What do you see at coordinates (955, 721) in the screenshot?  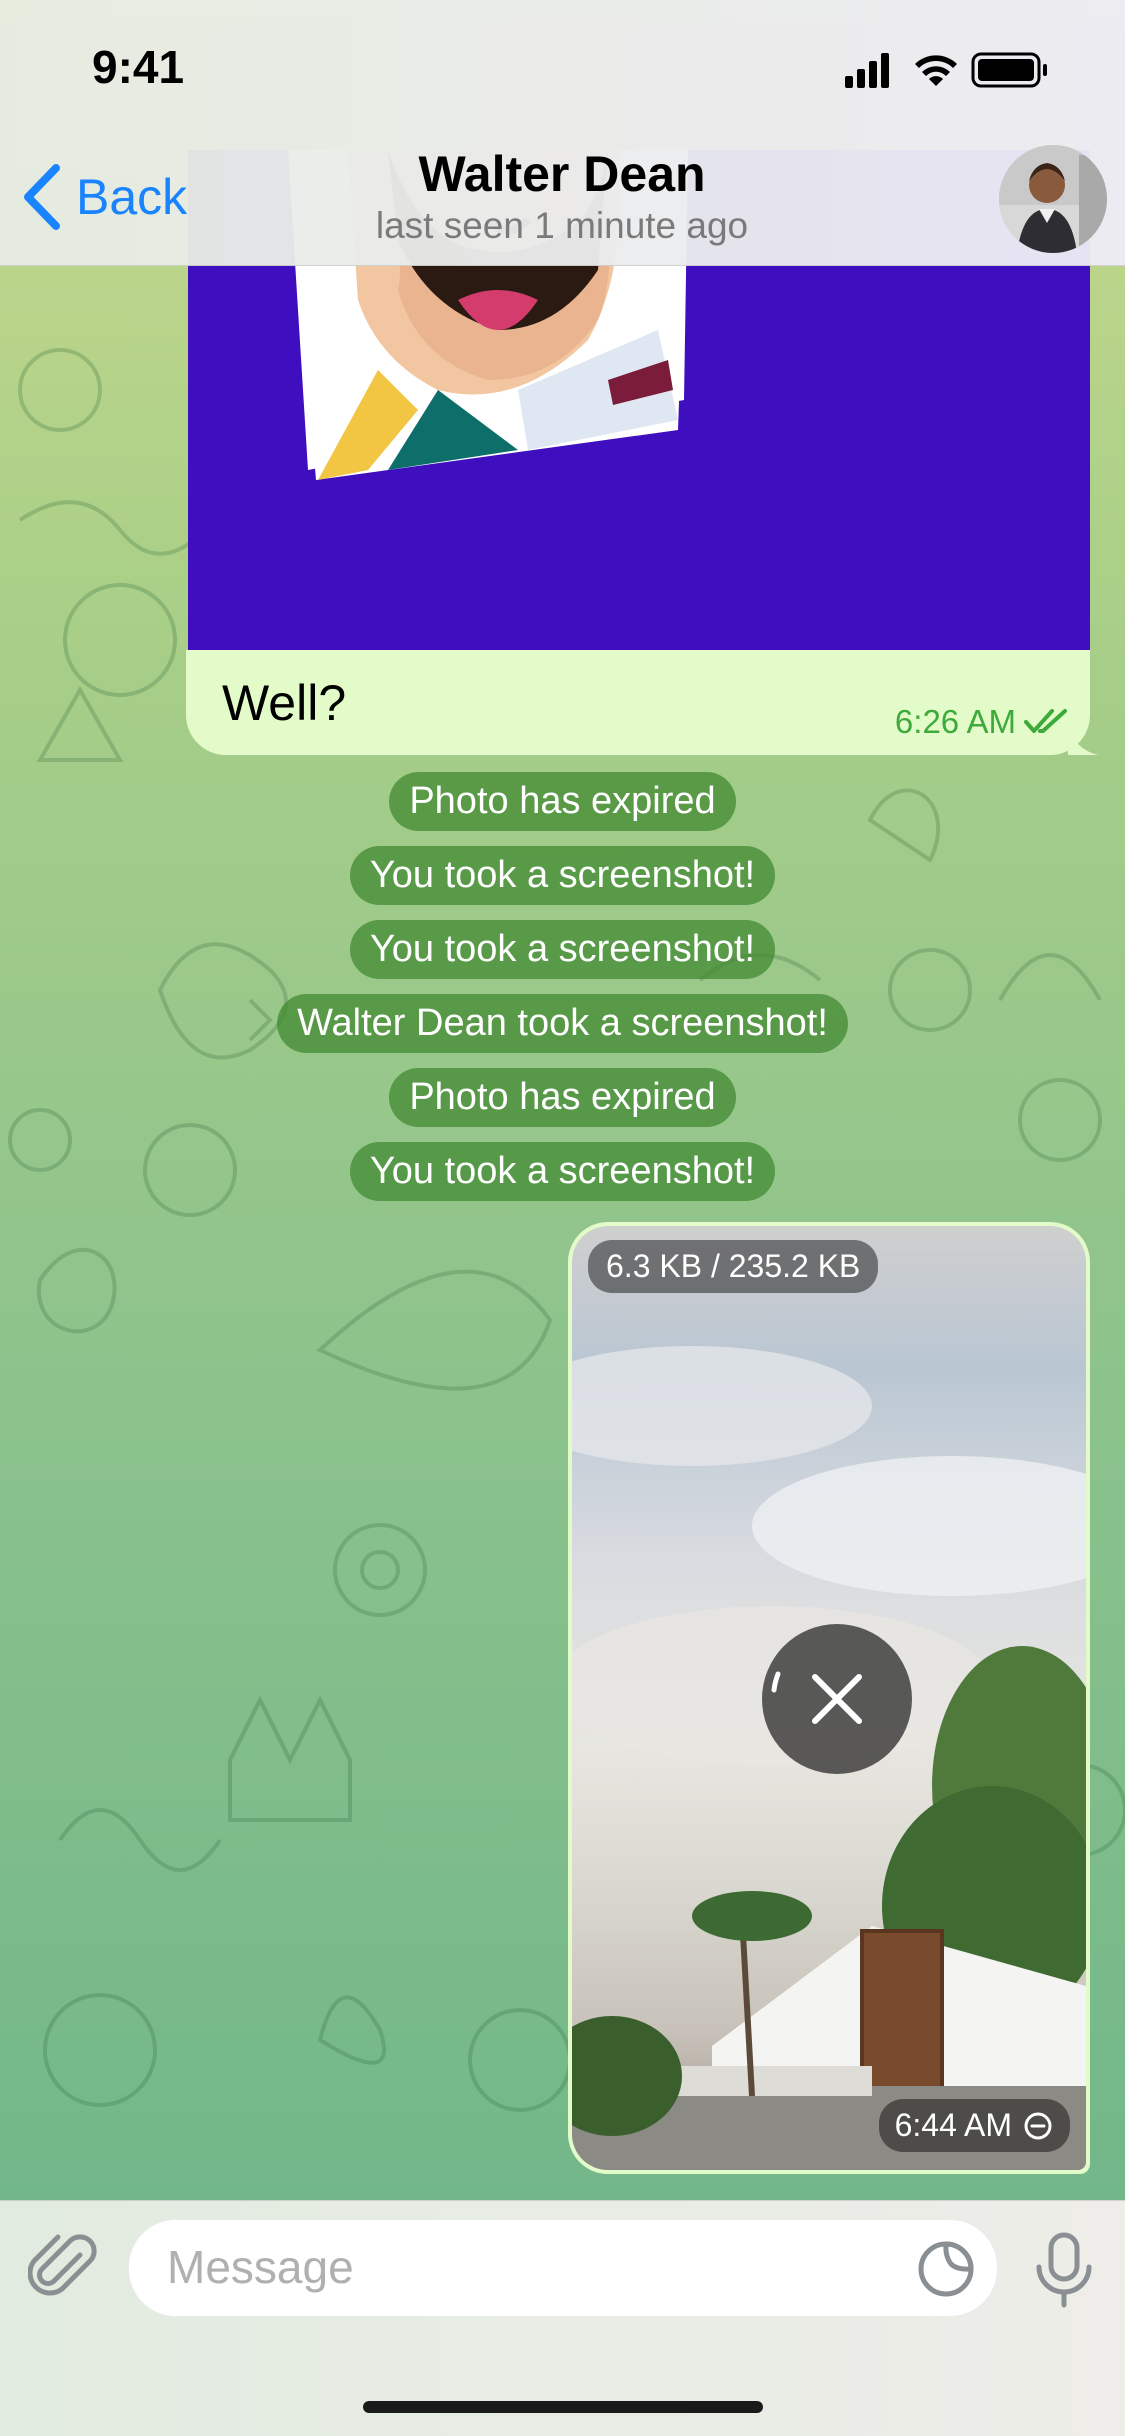 I see `message-time: 6:26 AM` at bounding box center [955, 721].